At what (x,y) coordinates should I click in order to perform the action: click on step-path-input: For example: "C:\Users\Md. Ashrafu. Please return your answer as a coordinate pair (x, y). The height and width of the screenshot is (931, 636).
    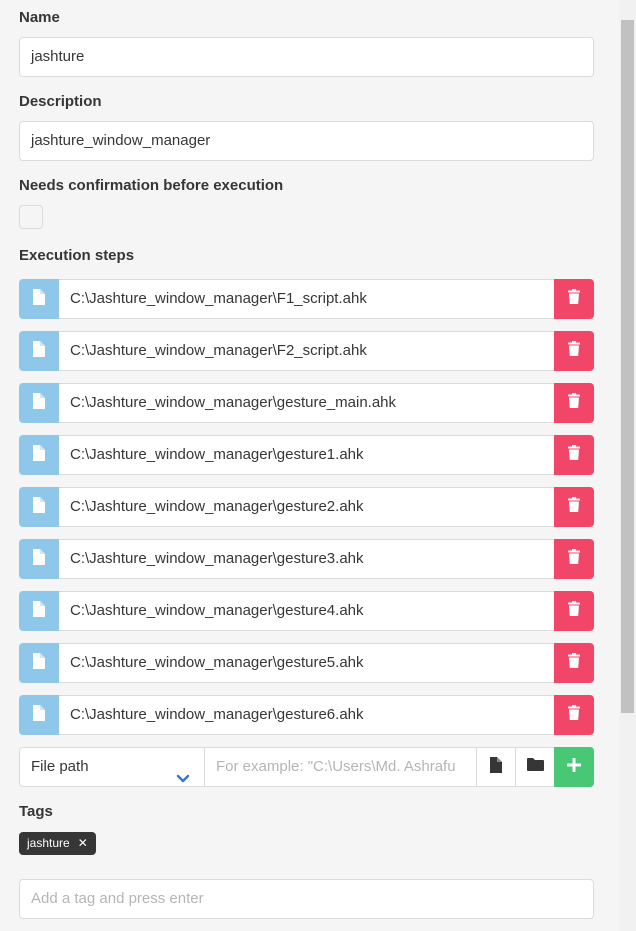
    Looking at the image, I should click on (340, 767).